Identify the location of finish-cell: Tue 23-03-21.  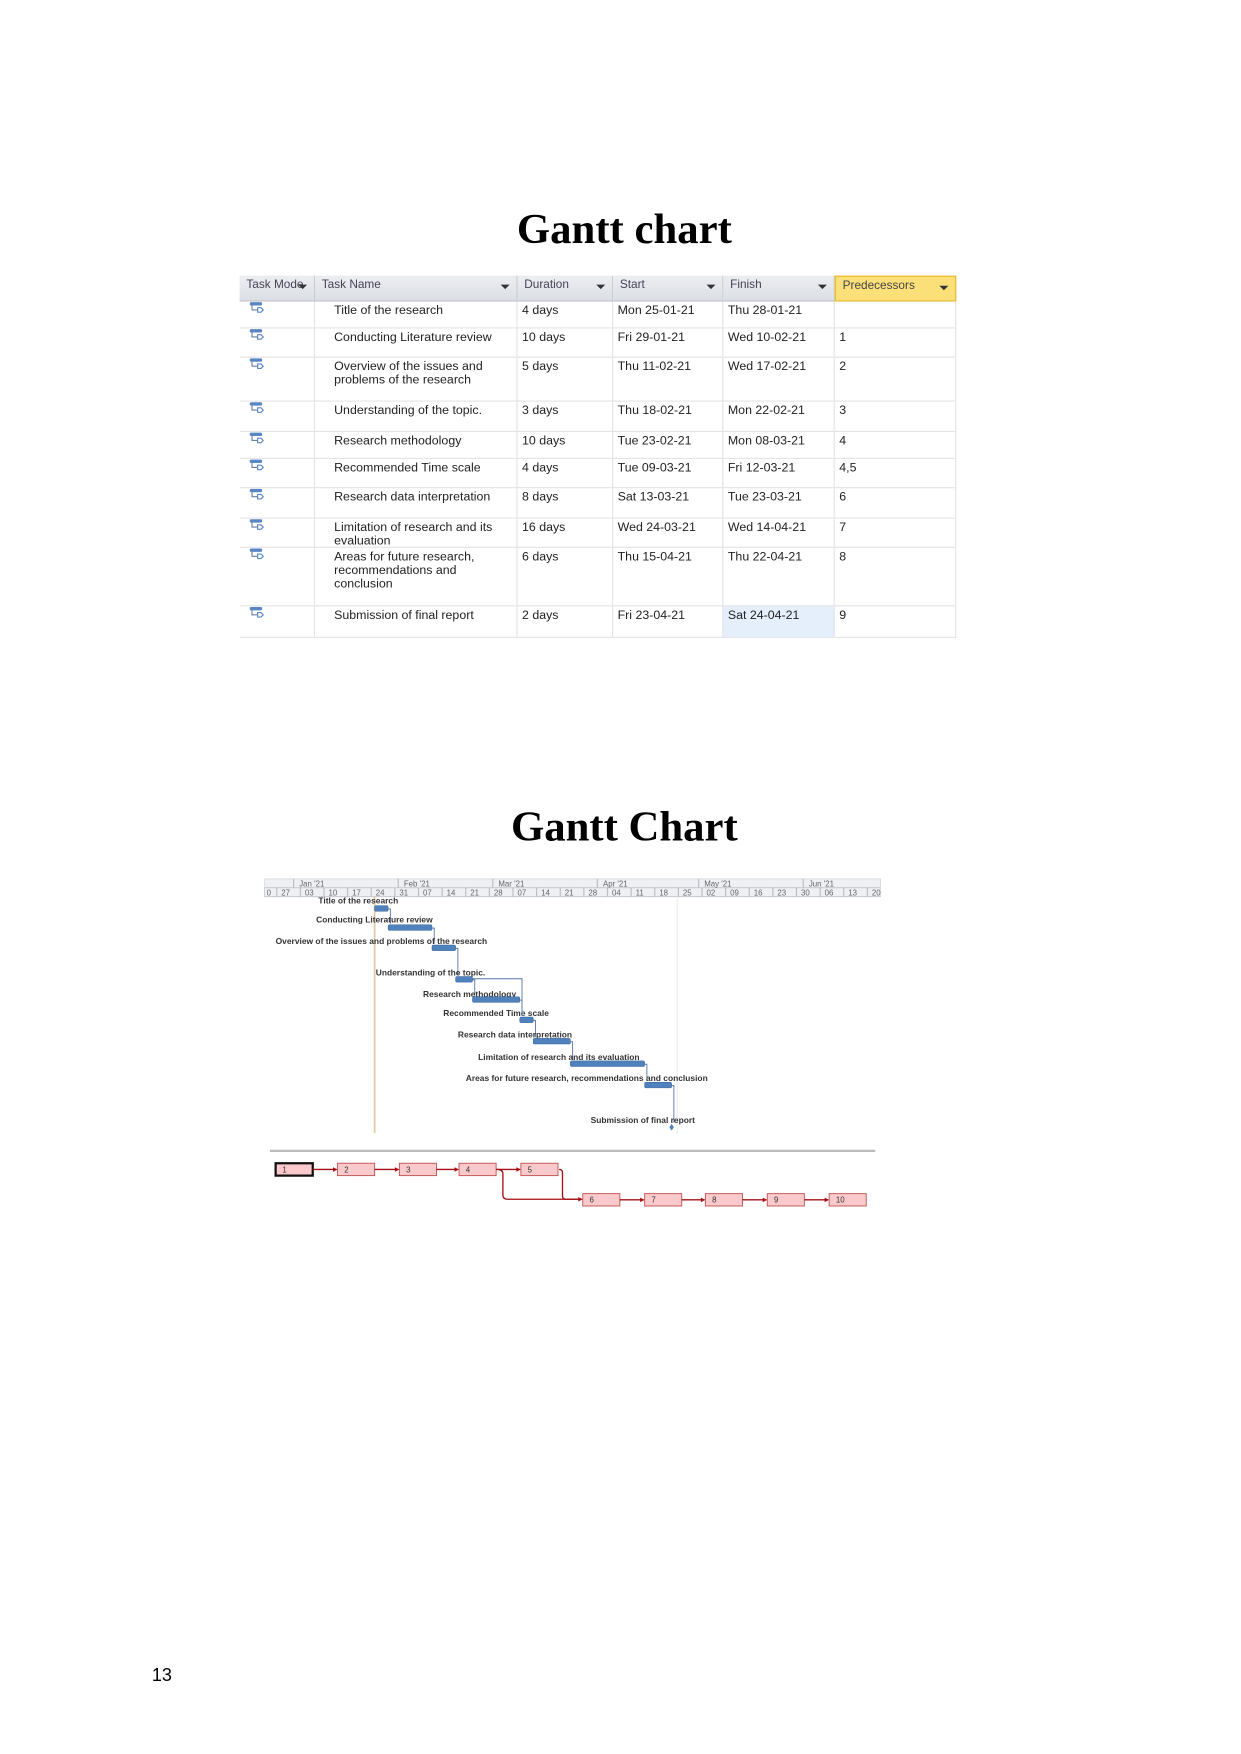
(779, 503).